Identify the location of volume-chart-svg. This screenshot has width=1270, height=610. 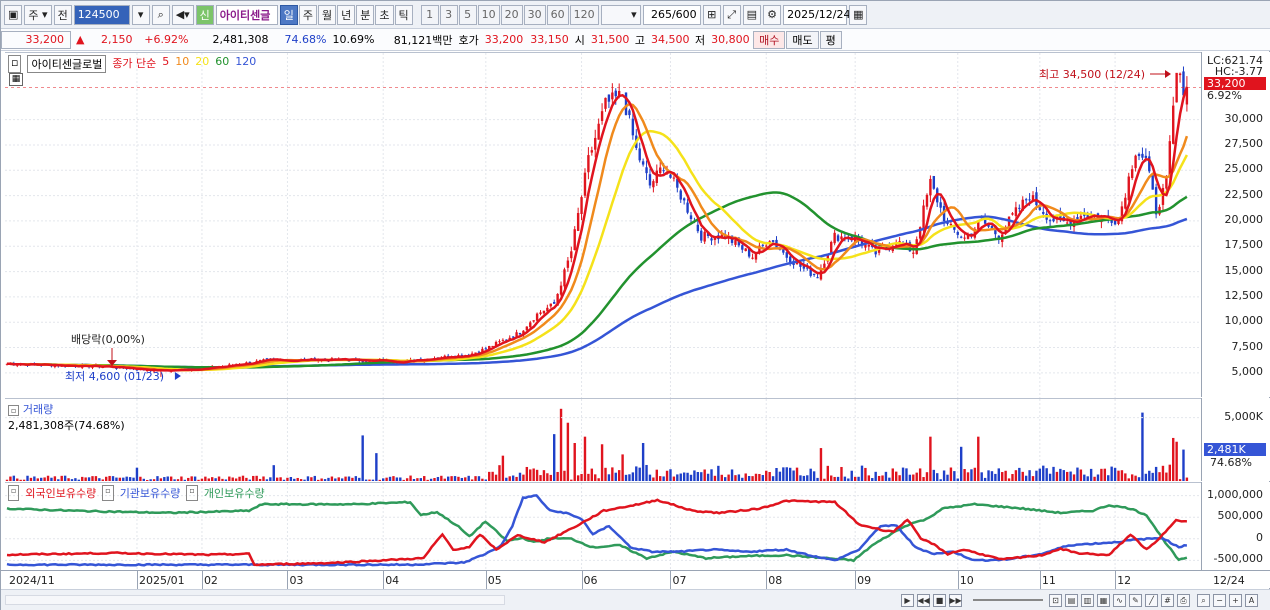
(603, 440).